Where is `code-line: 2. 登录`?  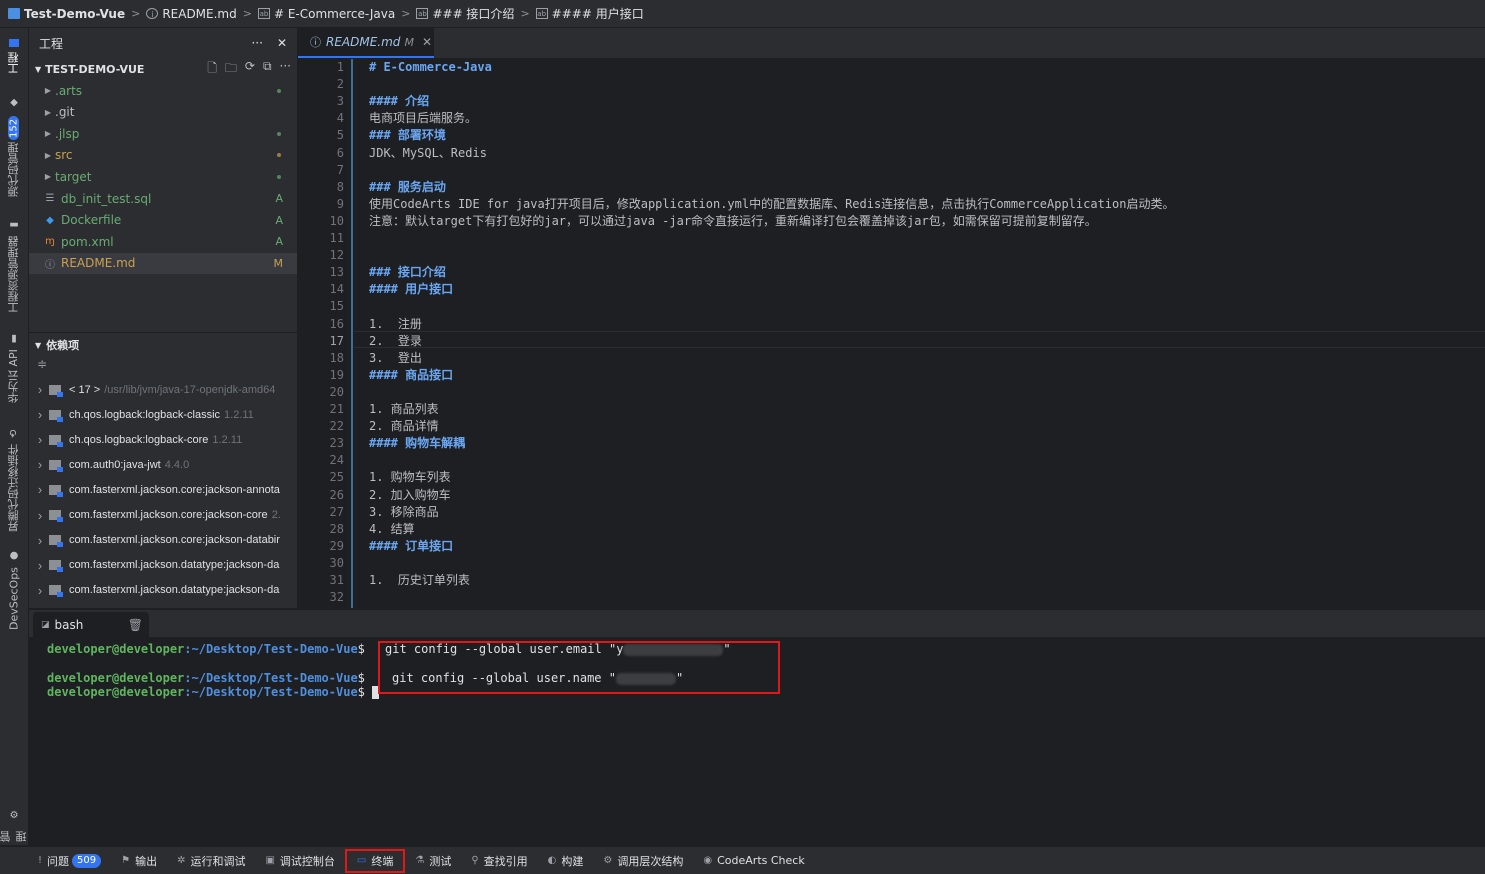
code-line: 2. 登录 is located at coordinates (395, 340).